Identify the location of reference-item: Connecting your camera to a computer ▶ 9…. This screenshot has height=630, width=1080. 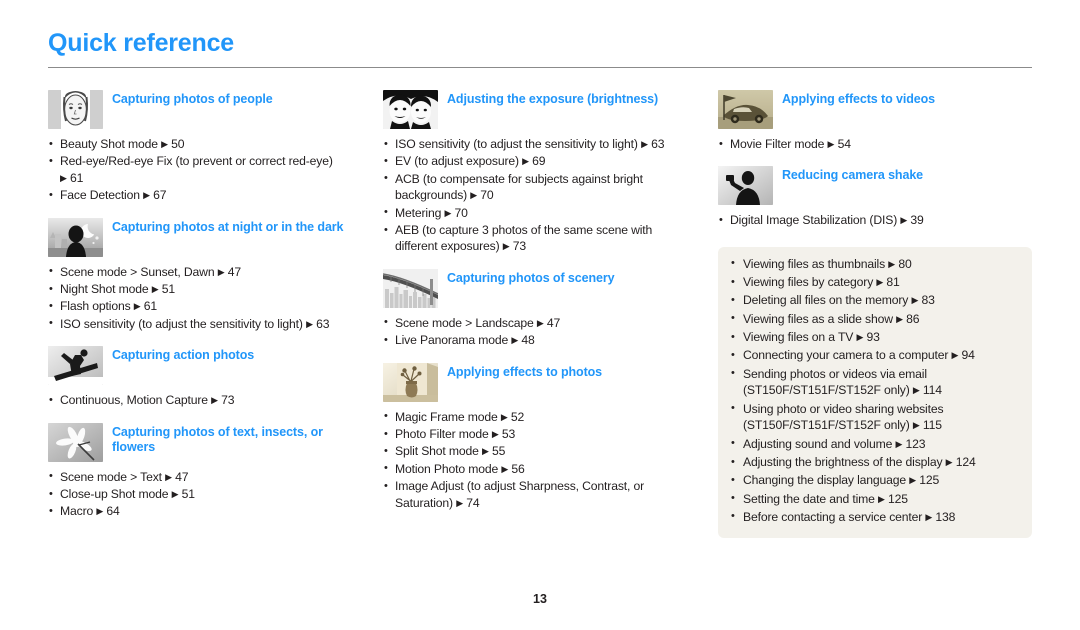
(874, 355).